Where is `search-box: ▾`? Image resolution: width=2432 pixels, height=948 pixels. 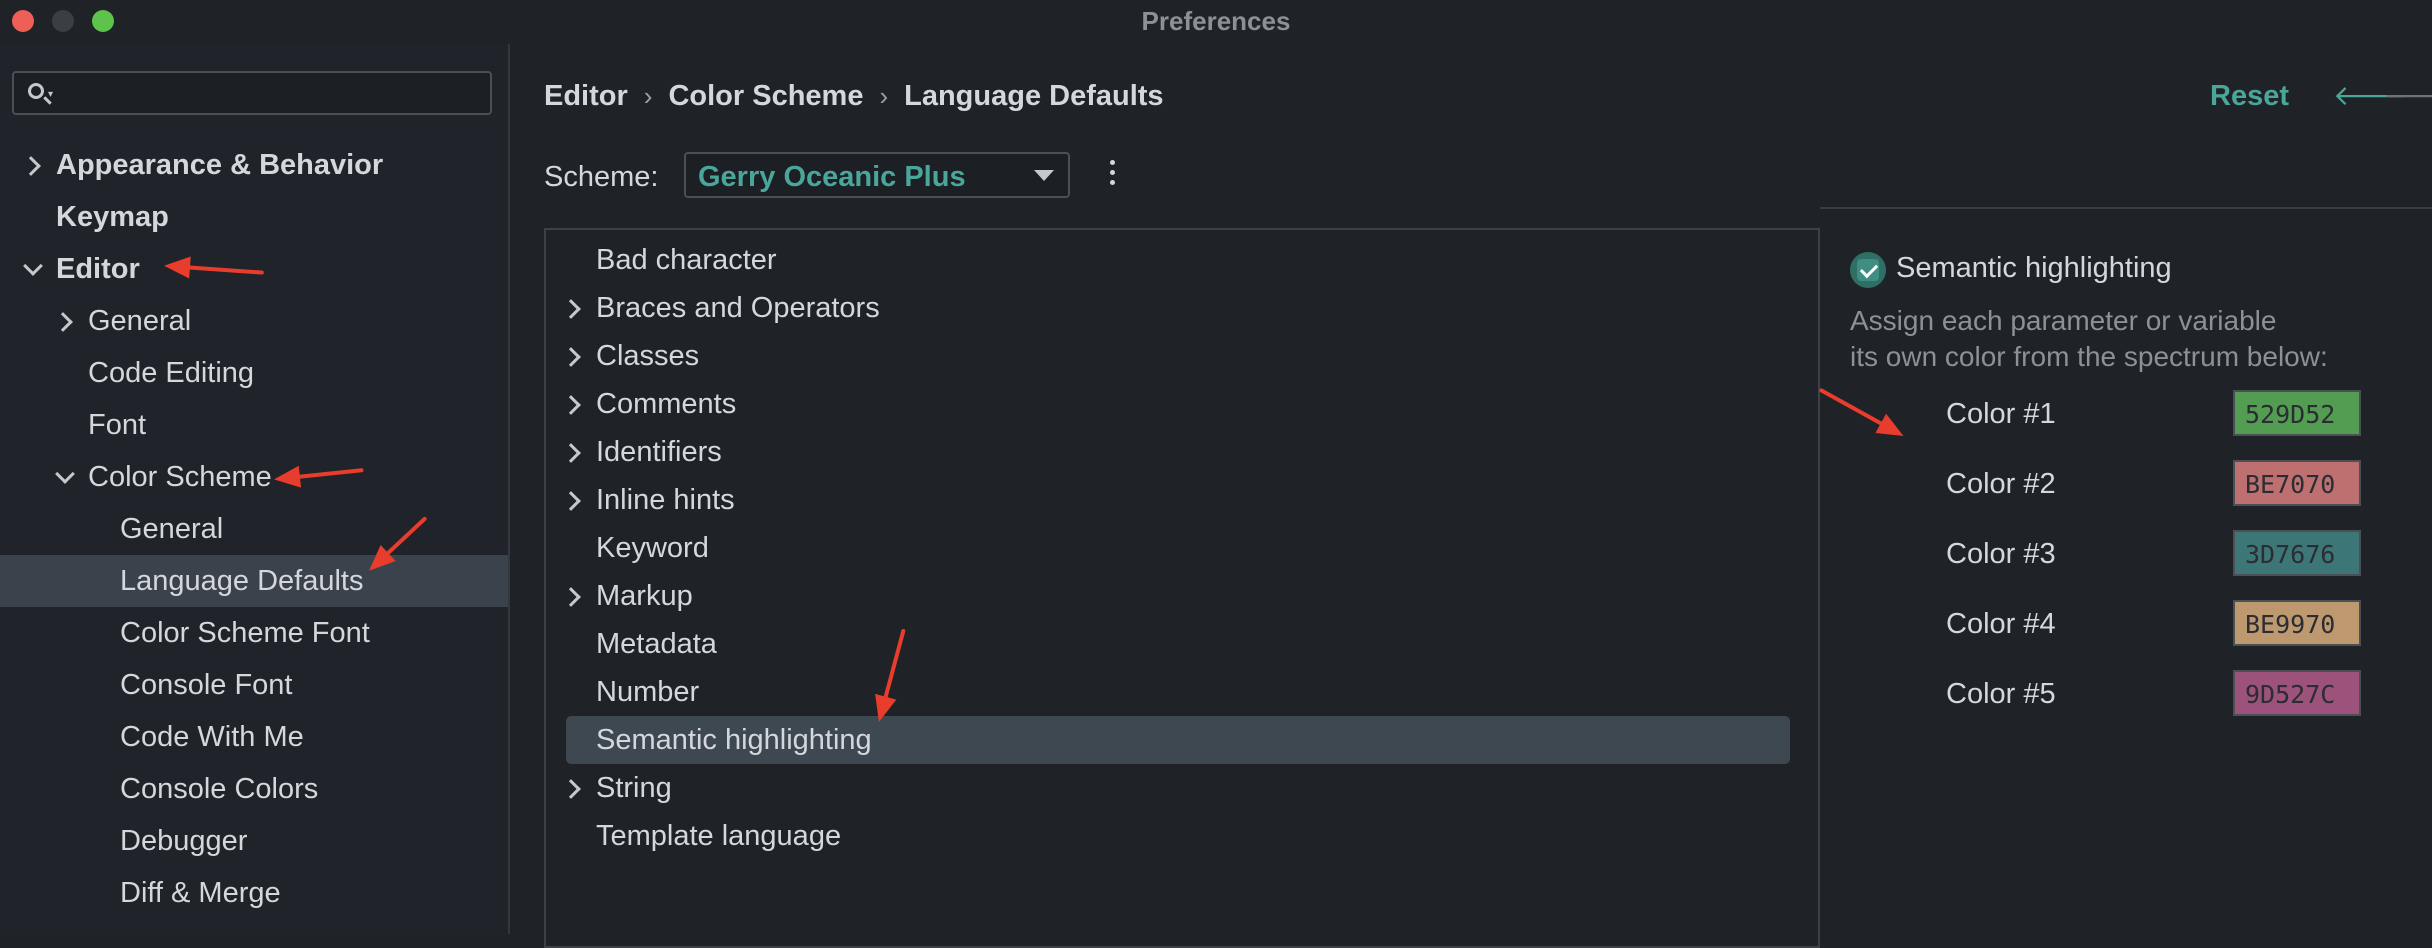
search-box: ▾ is located at coordinates (252, 93).